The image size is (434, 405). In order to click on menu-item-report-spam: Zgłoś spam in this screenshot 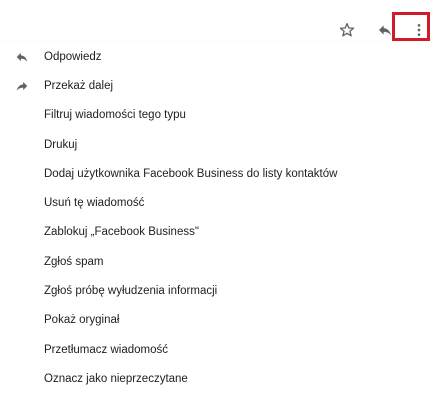, I will do `click(217, 261)`.